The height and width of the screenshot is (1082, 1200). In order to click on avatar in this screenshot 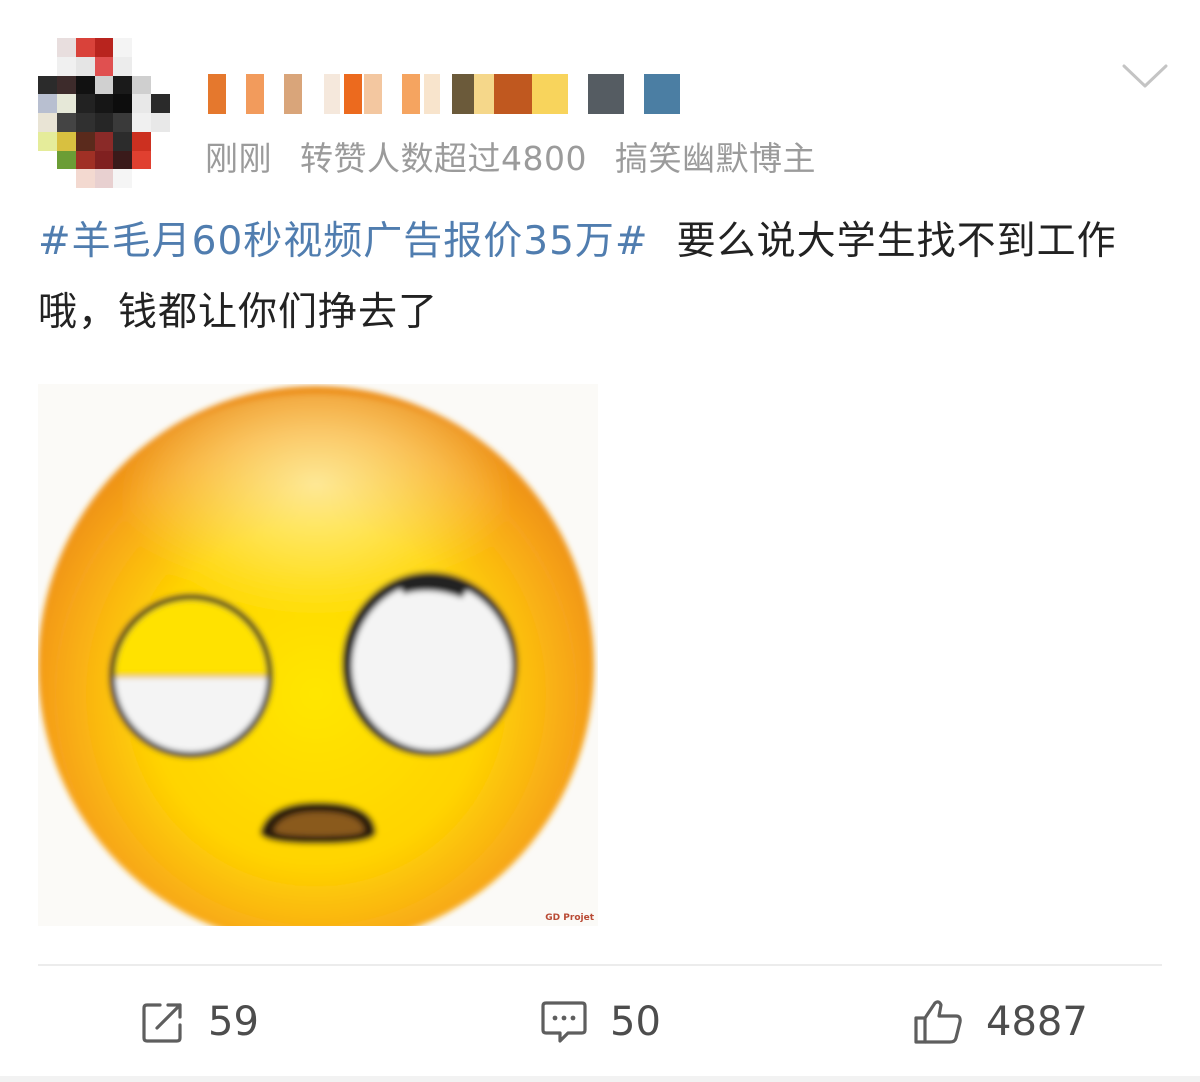, I will do `click(104, 113)`.